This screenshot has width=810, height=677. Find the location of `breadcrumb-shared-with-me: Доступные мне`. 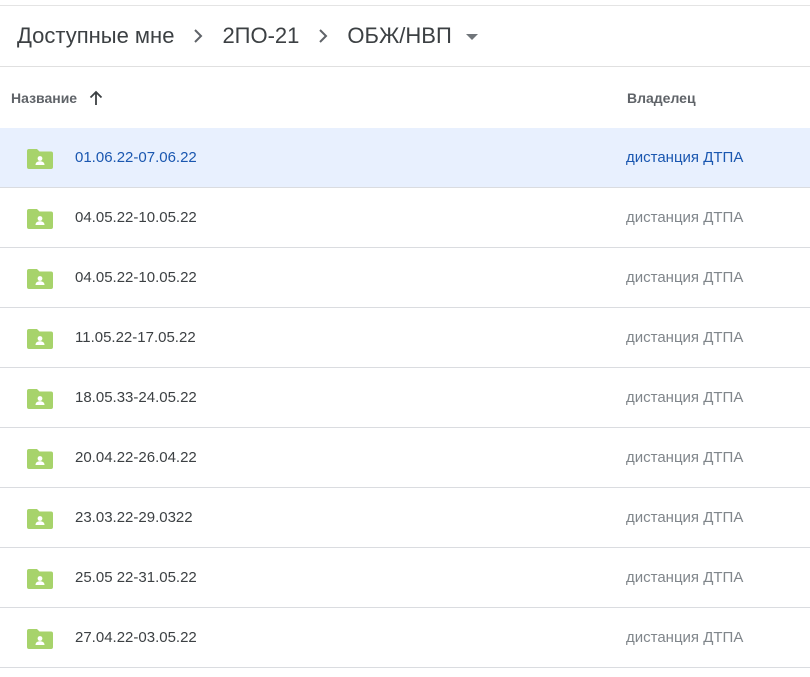

breadcrumb-shared-with-me: Доступные мне is located at coordinates (95, 36).